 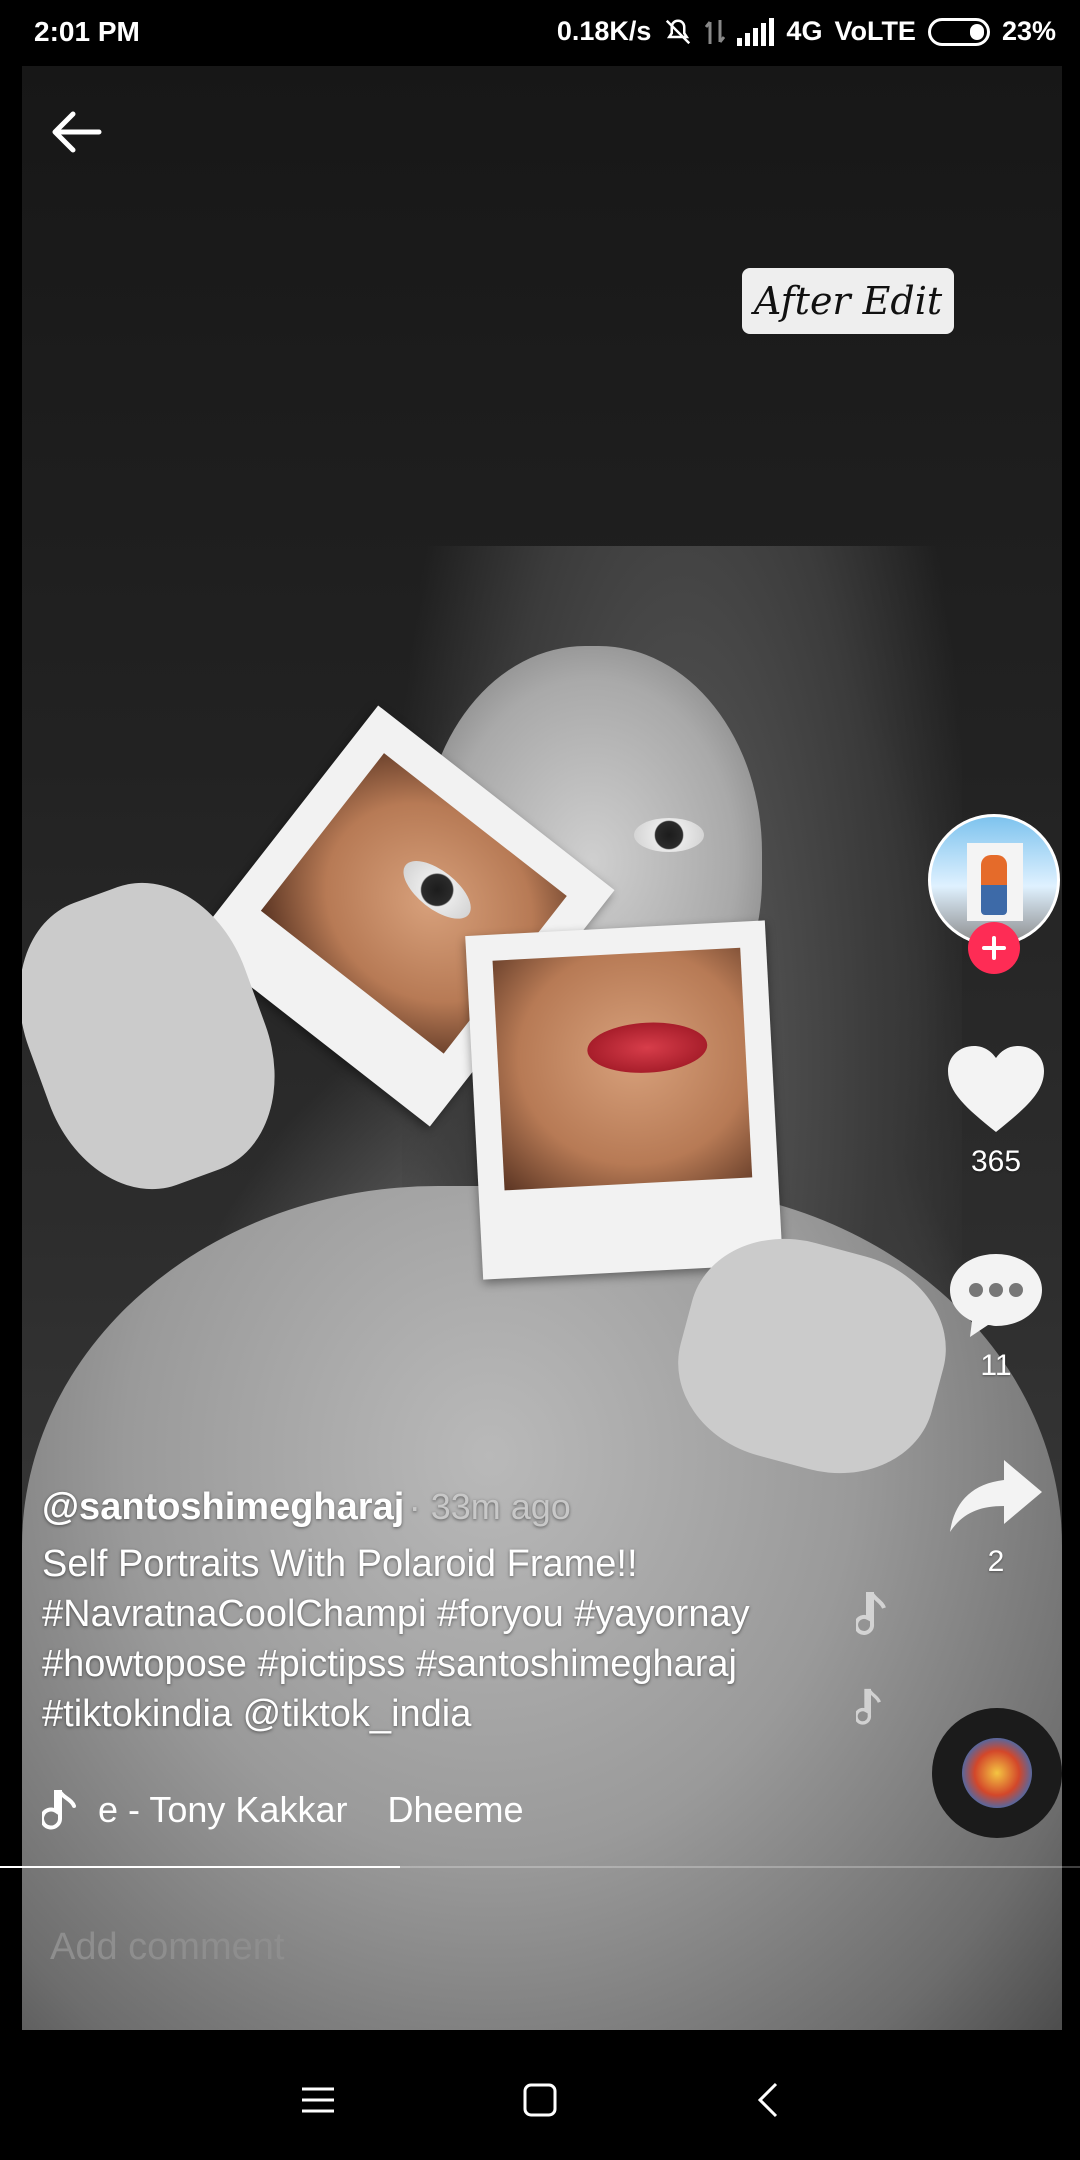 I want to click on plus-icon, so click(x=994, y=948).